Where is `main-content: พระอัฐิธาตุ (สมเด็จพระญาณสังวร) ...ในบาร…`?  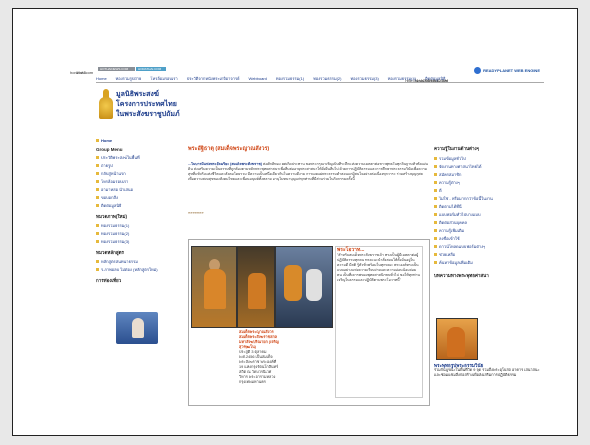
main-content: พระอัฐิธาตุ (สมเด็จพระญาณสังวร) ...ในบาร… is located at coordinates (308, 180).